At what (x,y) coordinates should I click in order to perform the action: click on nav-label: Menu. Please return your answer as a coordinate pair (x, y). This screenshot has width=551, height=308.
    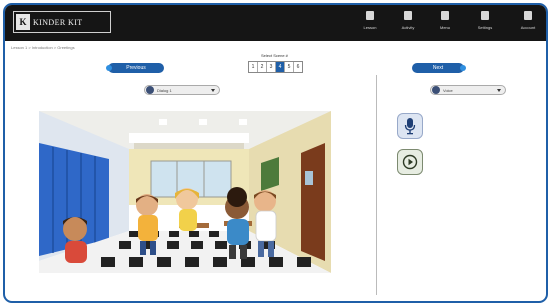
    Looking at the image, I should click on (444, 27).